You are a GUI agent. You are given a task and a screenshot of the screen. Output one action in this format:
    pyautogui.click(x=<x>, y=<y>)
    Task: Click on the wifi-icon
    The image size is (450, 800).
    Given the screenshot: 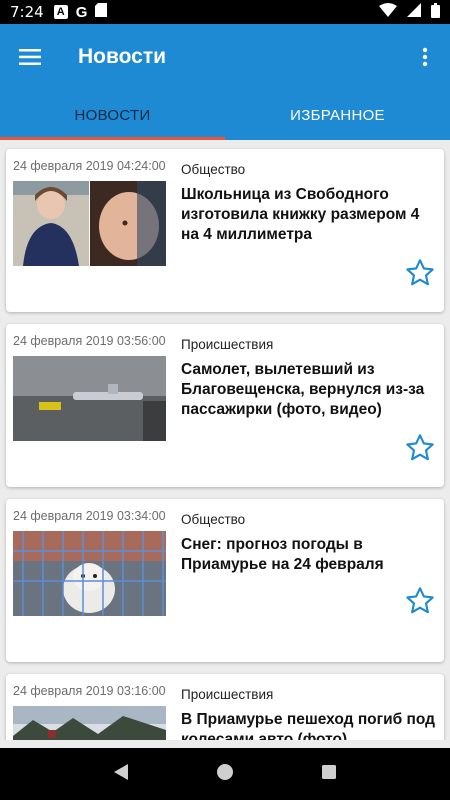 What is the action you would take?
    pyautogui.click(x=388, y=12)
    